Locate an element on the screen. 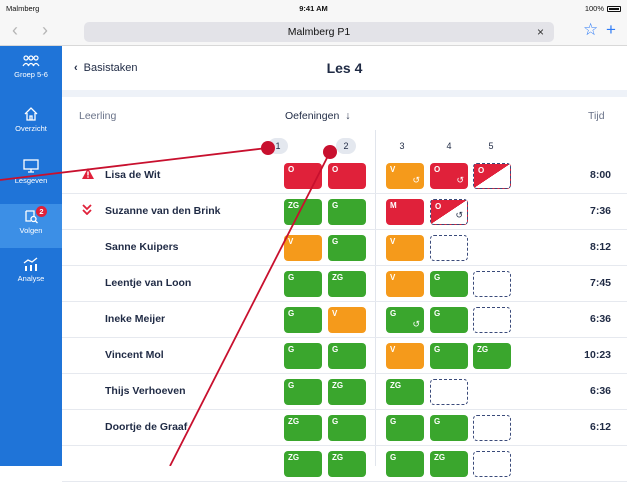 The width and height of the screenshot is (627, 482). sidebar-item-analyse: Analyse is located at coordinates (31, 276).